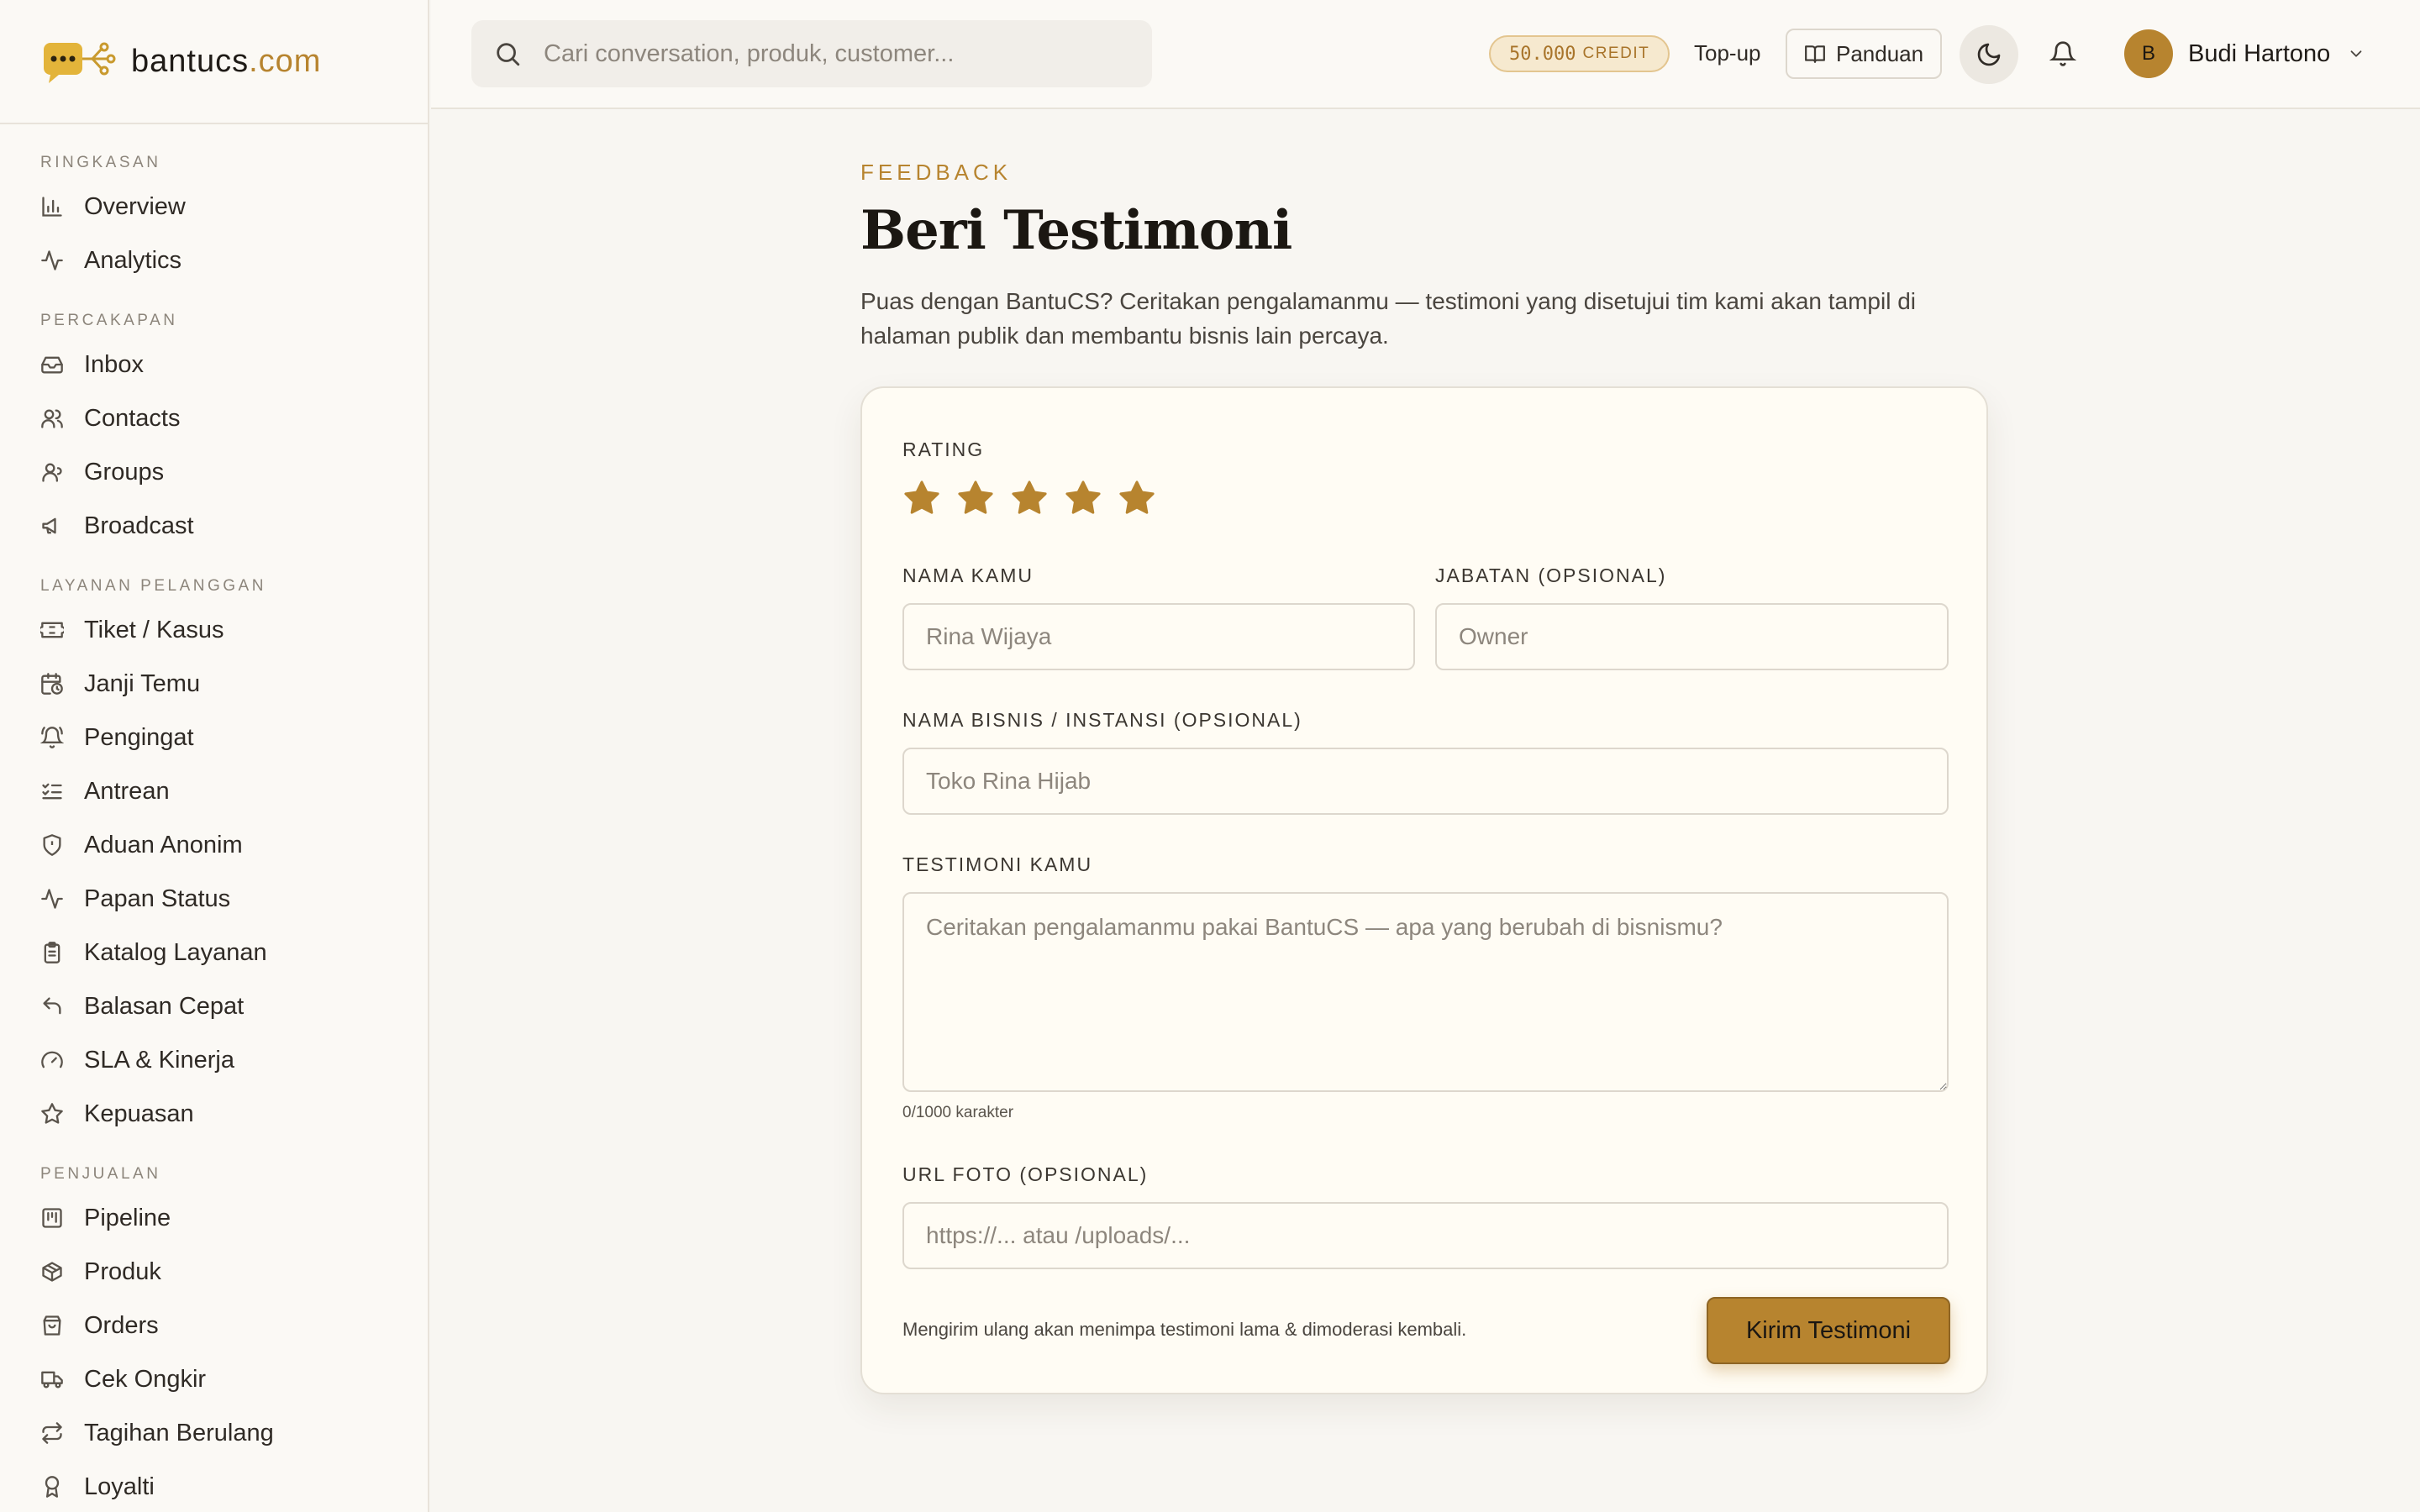 Image resolution: width=2420 pixels, height=1512 pixels. Describe the element at coordinates (1692, 636) in the screenshot. I see `job-title-input` at that location.